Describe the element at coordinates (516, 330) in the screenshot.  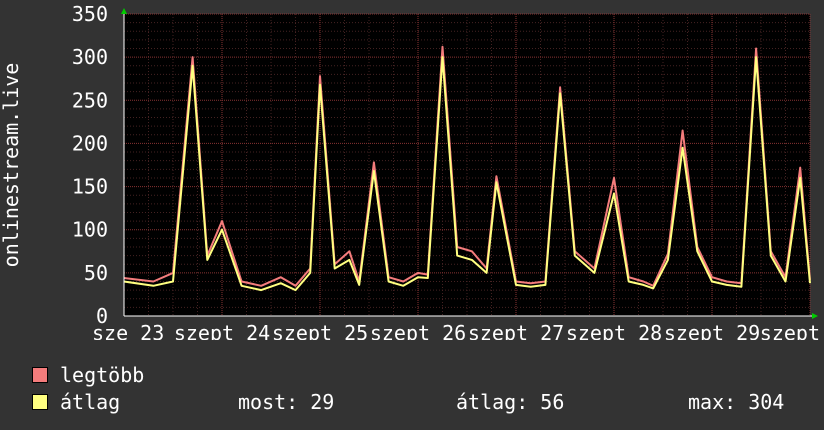
I see `x-tick-label: szept 27` at that location.